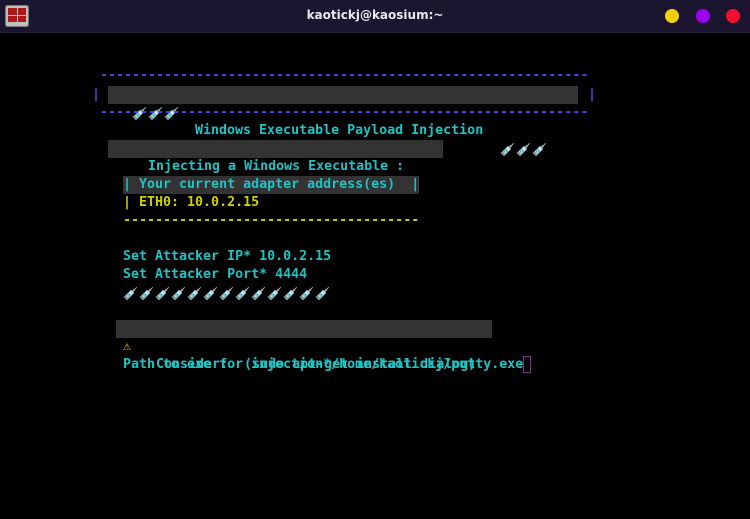 This screenshot has width=750, height=519. I want to click on banner-title: Windows Executable Payload Injection, so click(339, 130).